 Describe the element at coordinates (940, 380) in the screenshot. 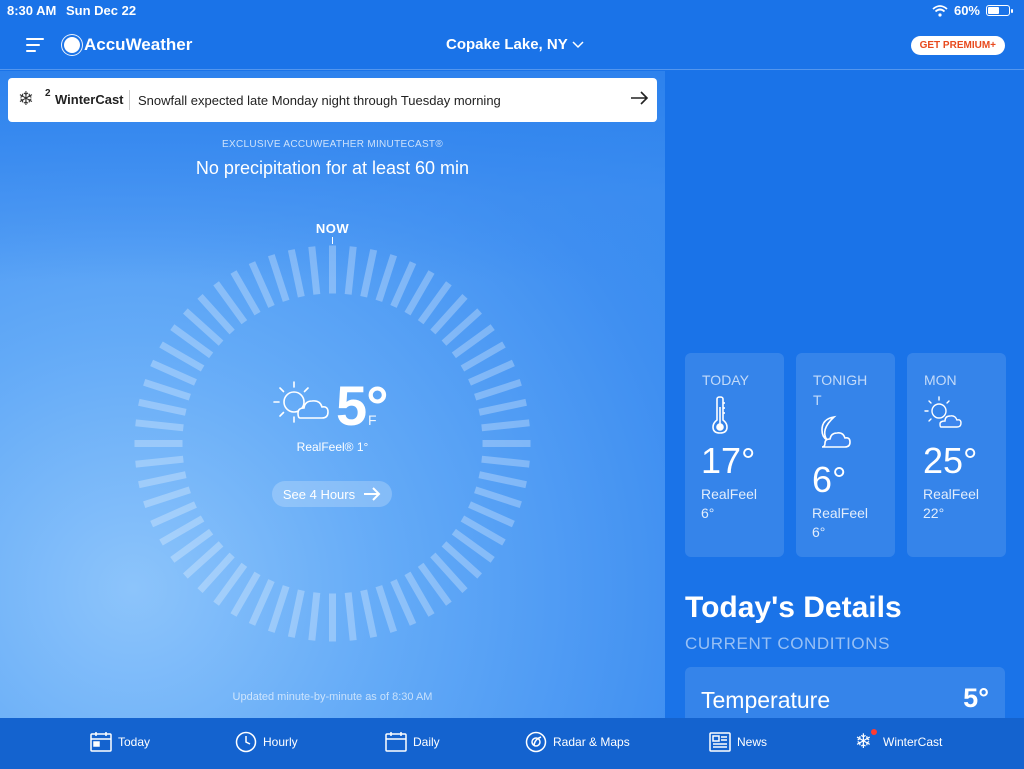

I see `forecast-label: MON` at that location.